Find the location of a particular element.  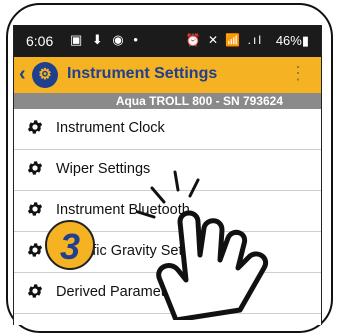

step-number-badge: 3 is located at coordinates (70, 245).